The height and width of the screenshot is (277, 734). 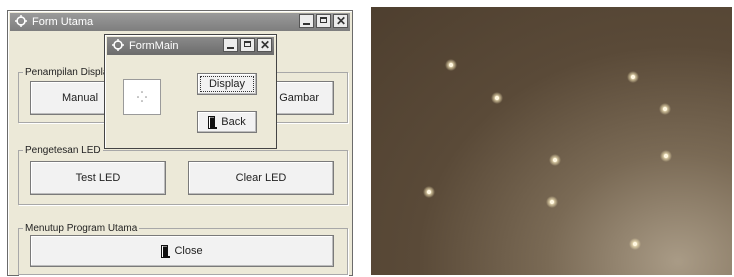 I want to click on dialog-app-icon, so click(x=118, y=45).